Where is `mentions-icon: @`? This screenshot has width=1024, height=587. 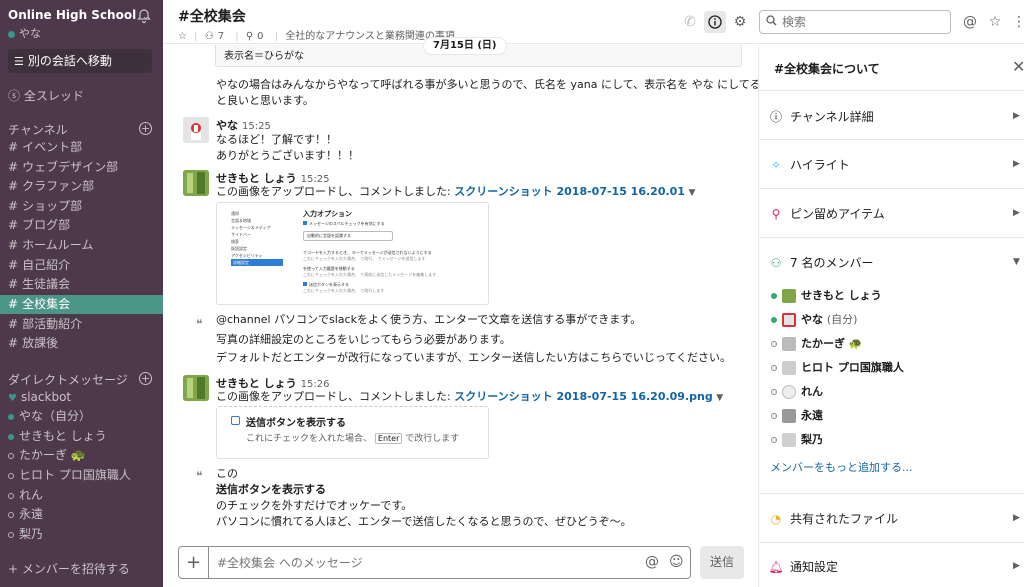
mentions-icon: @ is located at coordinates (970, 22).